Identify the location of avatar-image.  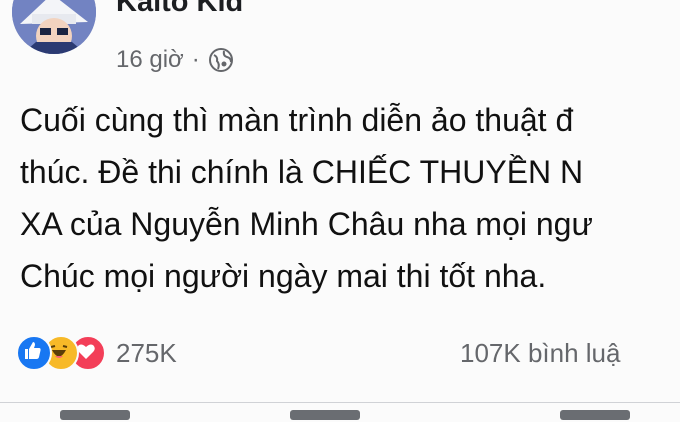
(54, 27).